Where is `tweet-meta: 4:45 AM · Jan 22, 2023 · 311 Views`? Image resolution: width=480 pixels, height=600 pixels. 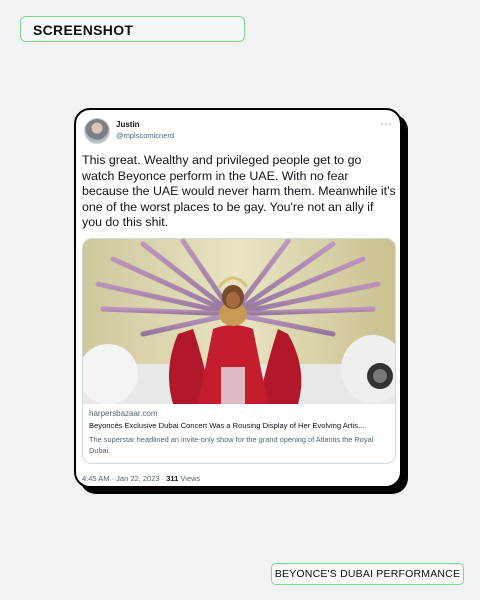
tweet-meta: 4:45 AM · Jan 22, 2023 · 311 Views is located at coordinates (141, 478).